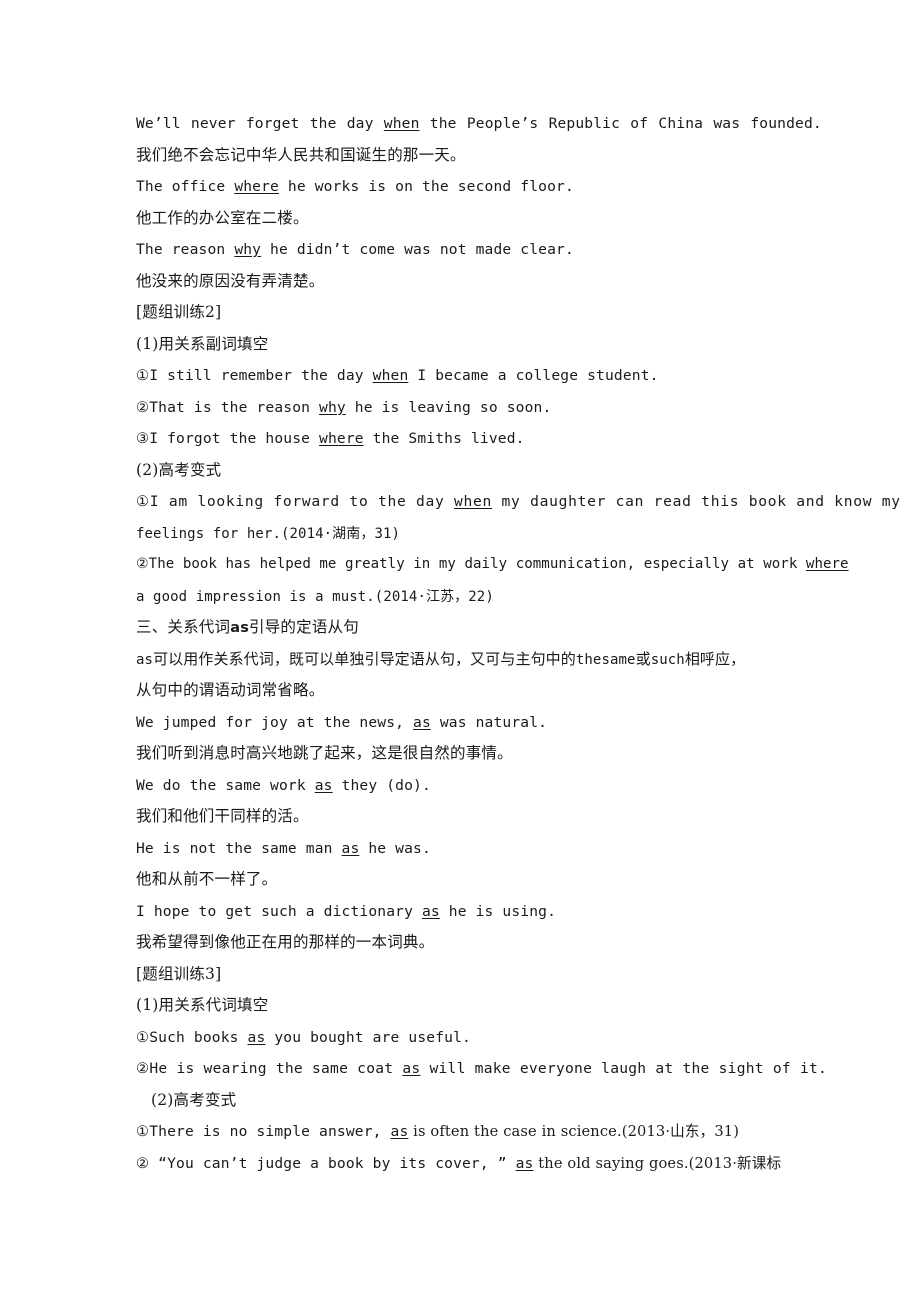  Describe the element at coordinates (498, 911) in the screenshot. I see `text-run: he is using.` at that location.